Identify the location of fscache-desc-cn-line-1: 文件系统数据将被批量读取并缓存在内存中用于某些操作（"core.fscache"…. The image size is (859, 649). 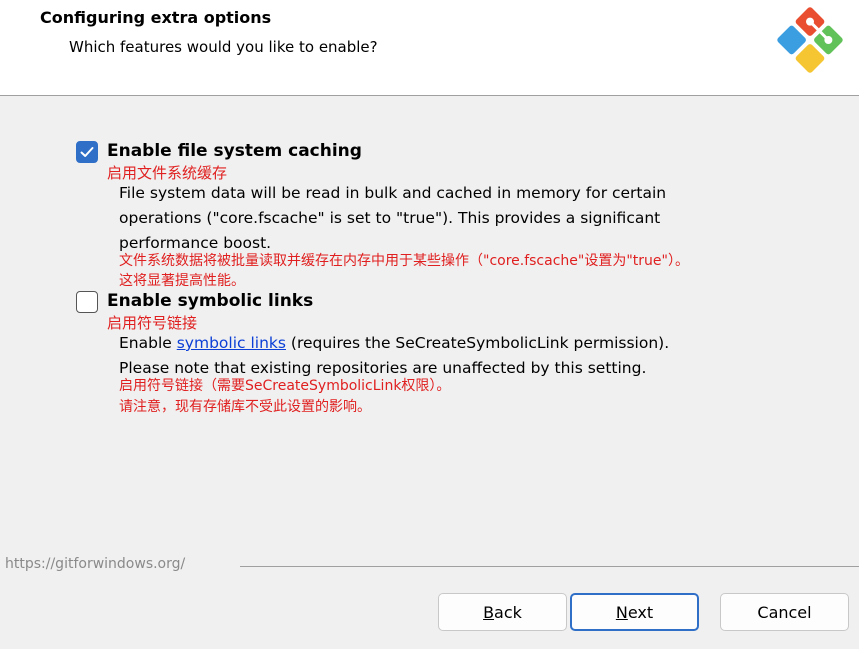
(404, 261).